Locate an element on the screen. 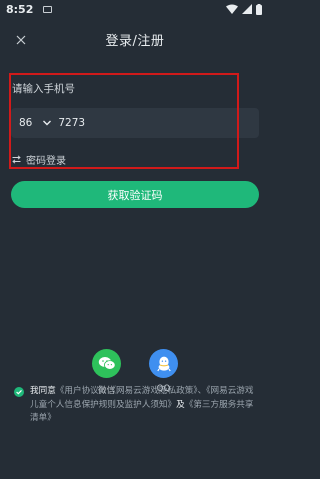  signal-icon is located at coordinates (247, 9).